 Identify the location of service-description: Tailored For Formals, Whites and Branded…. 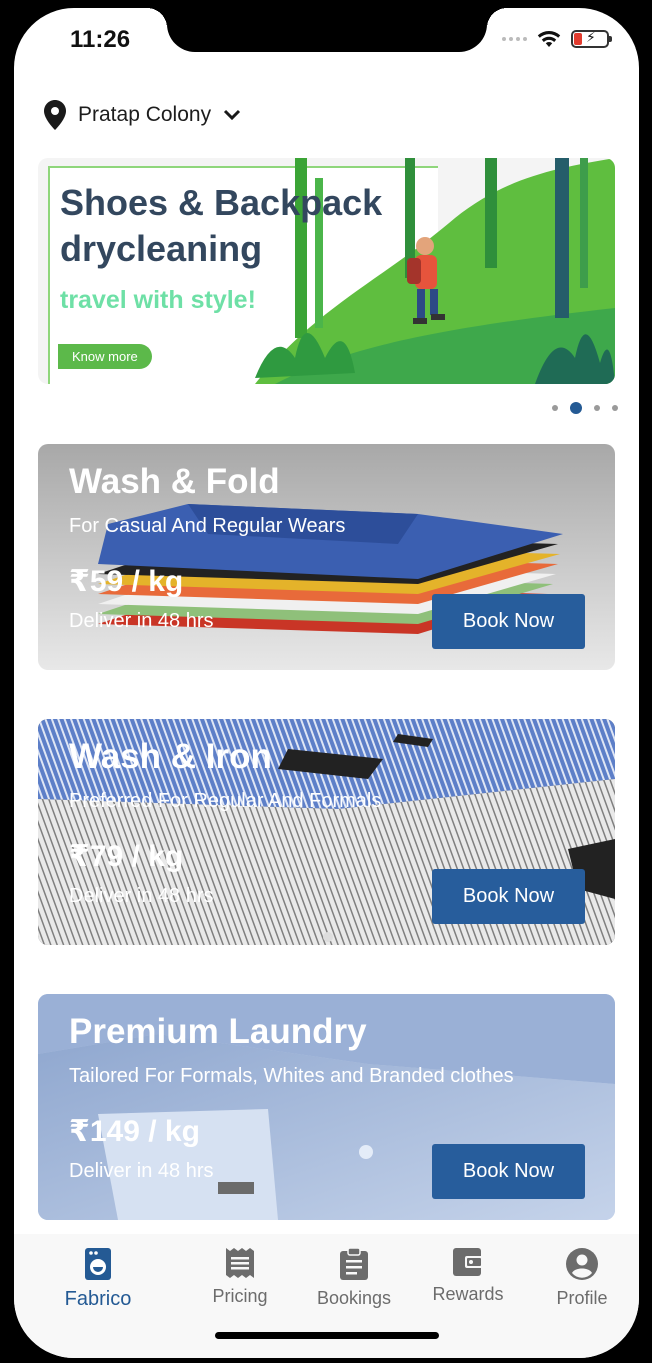
(291, 1076).